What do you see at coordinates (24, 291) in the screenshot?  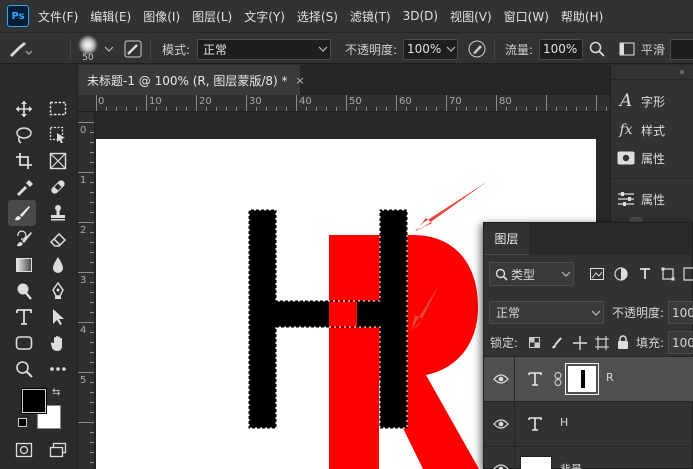 I see `dodge-tool` at bounding box center [24, 291].